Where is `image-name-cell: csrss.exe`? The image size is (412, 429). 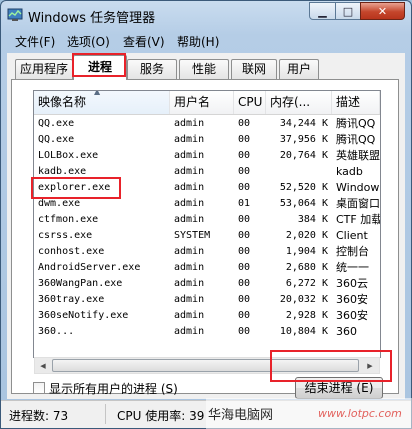
image-name-cell: csrss.exe is located at coordinates (65, 235).